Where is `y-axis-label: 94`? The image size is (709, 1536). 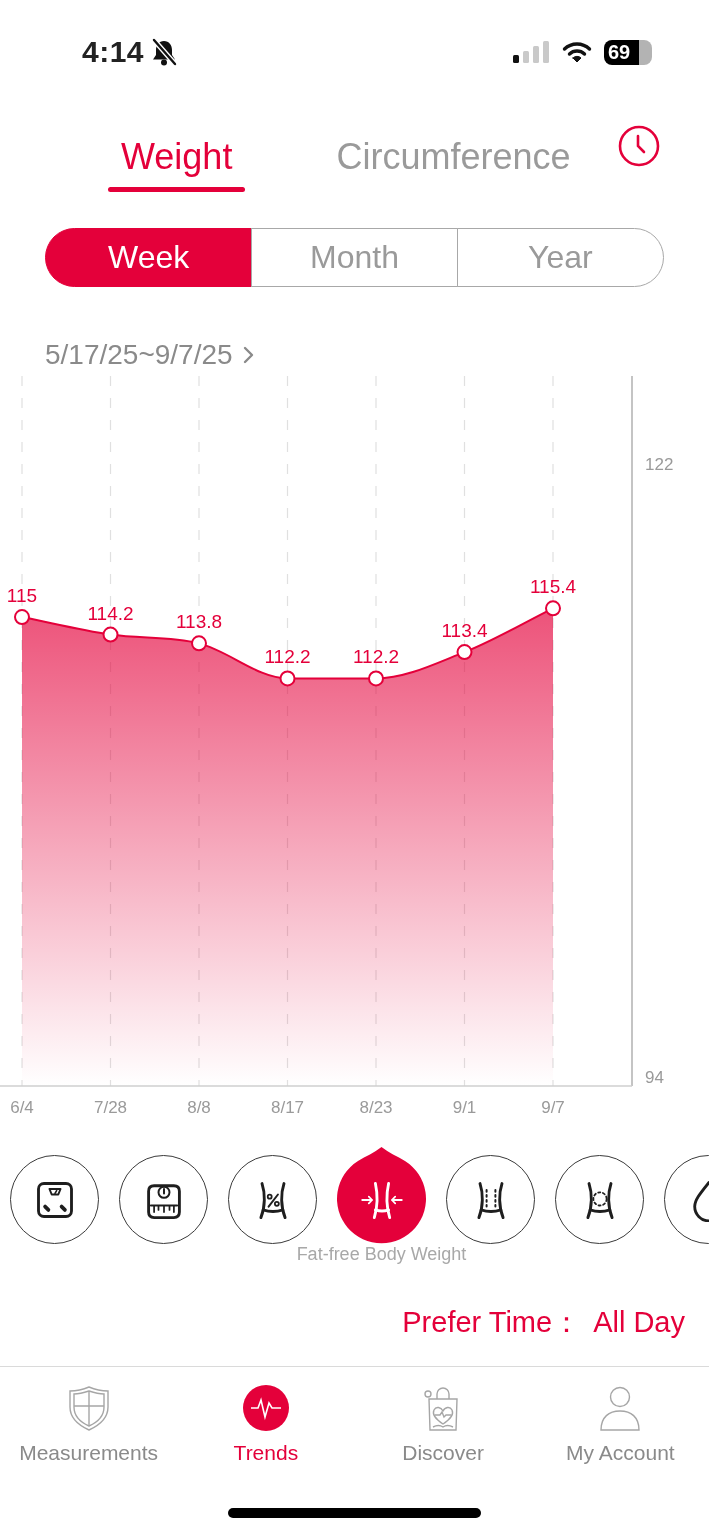 y-axis-label: 94 is located at coordinates (654, 1078).